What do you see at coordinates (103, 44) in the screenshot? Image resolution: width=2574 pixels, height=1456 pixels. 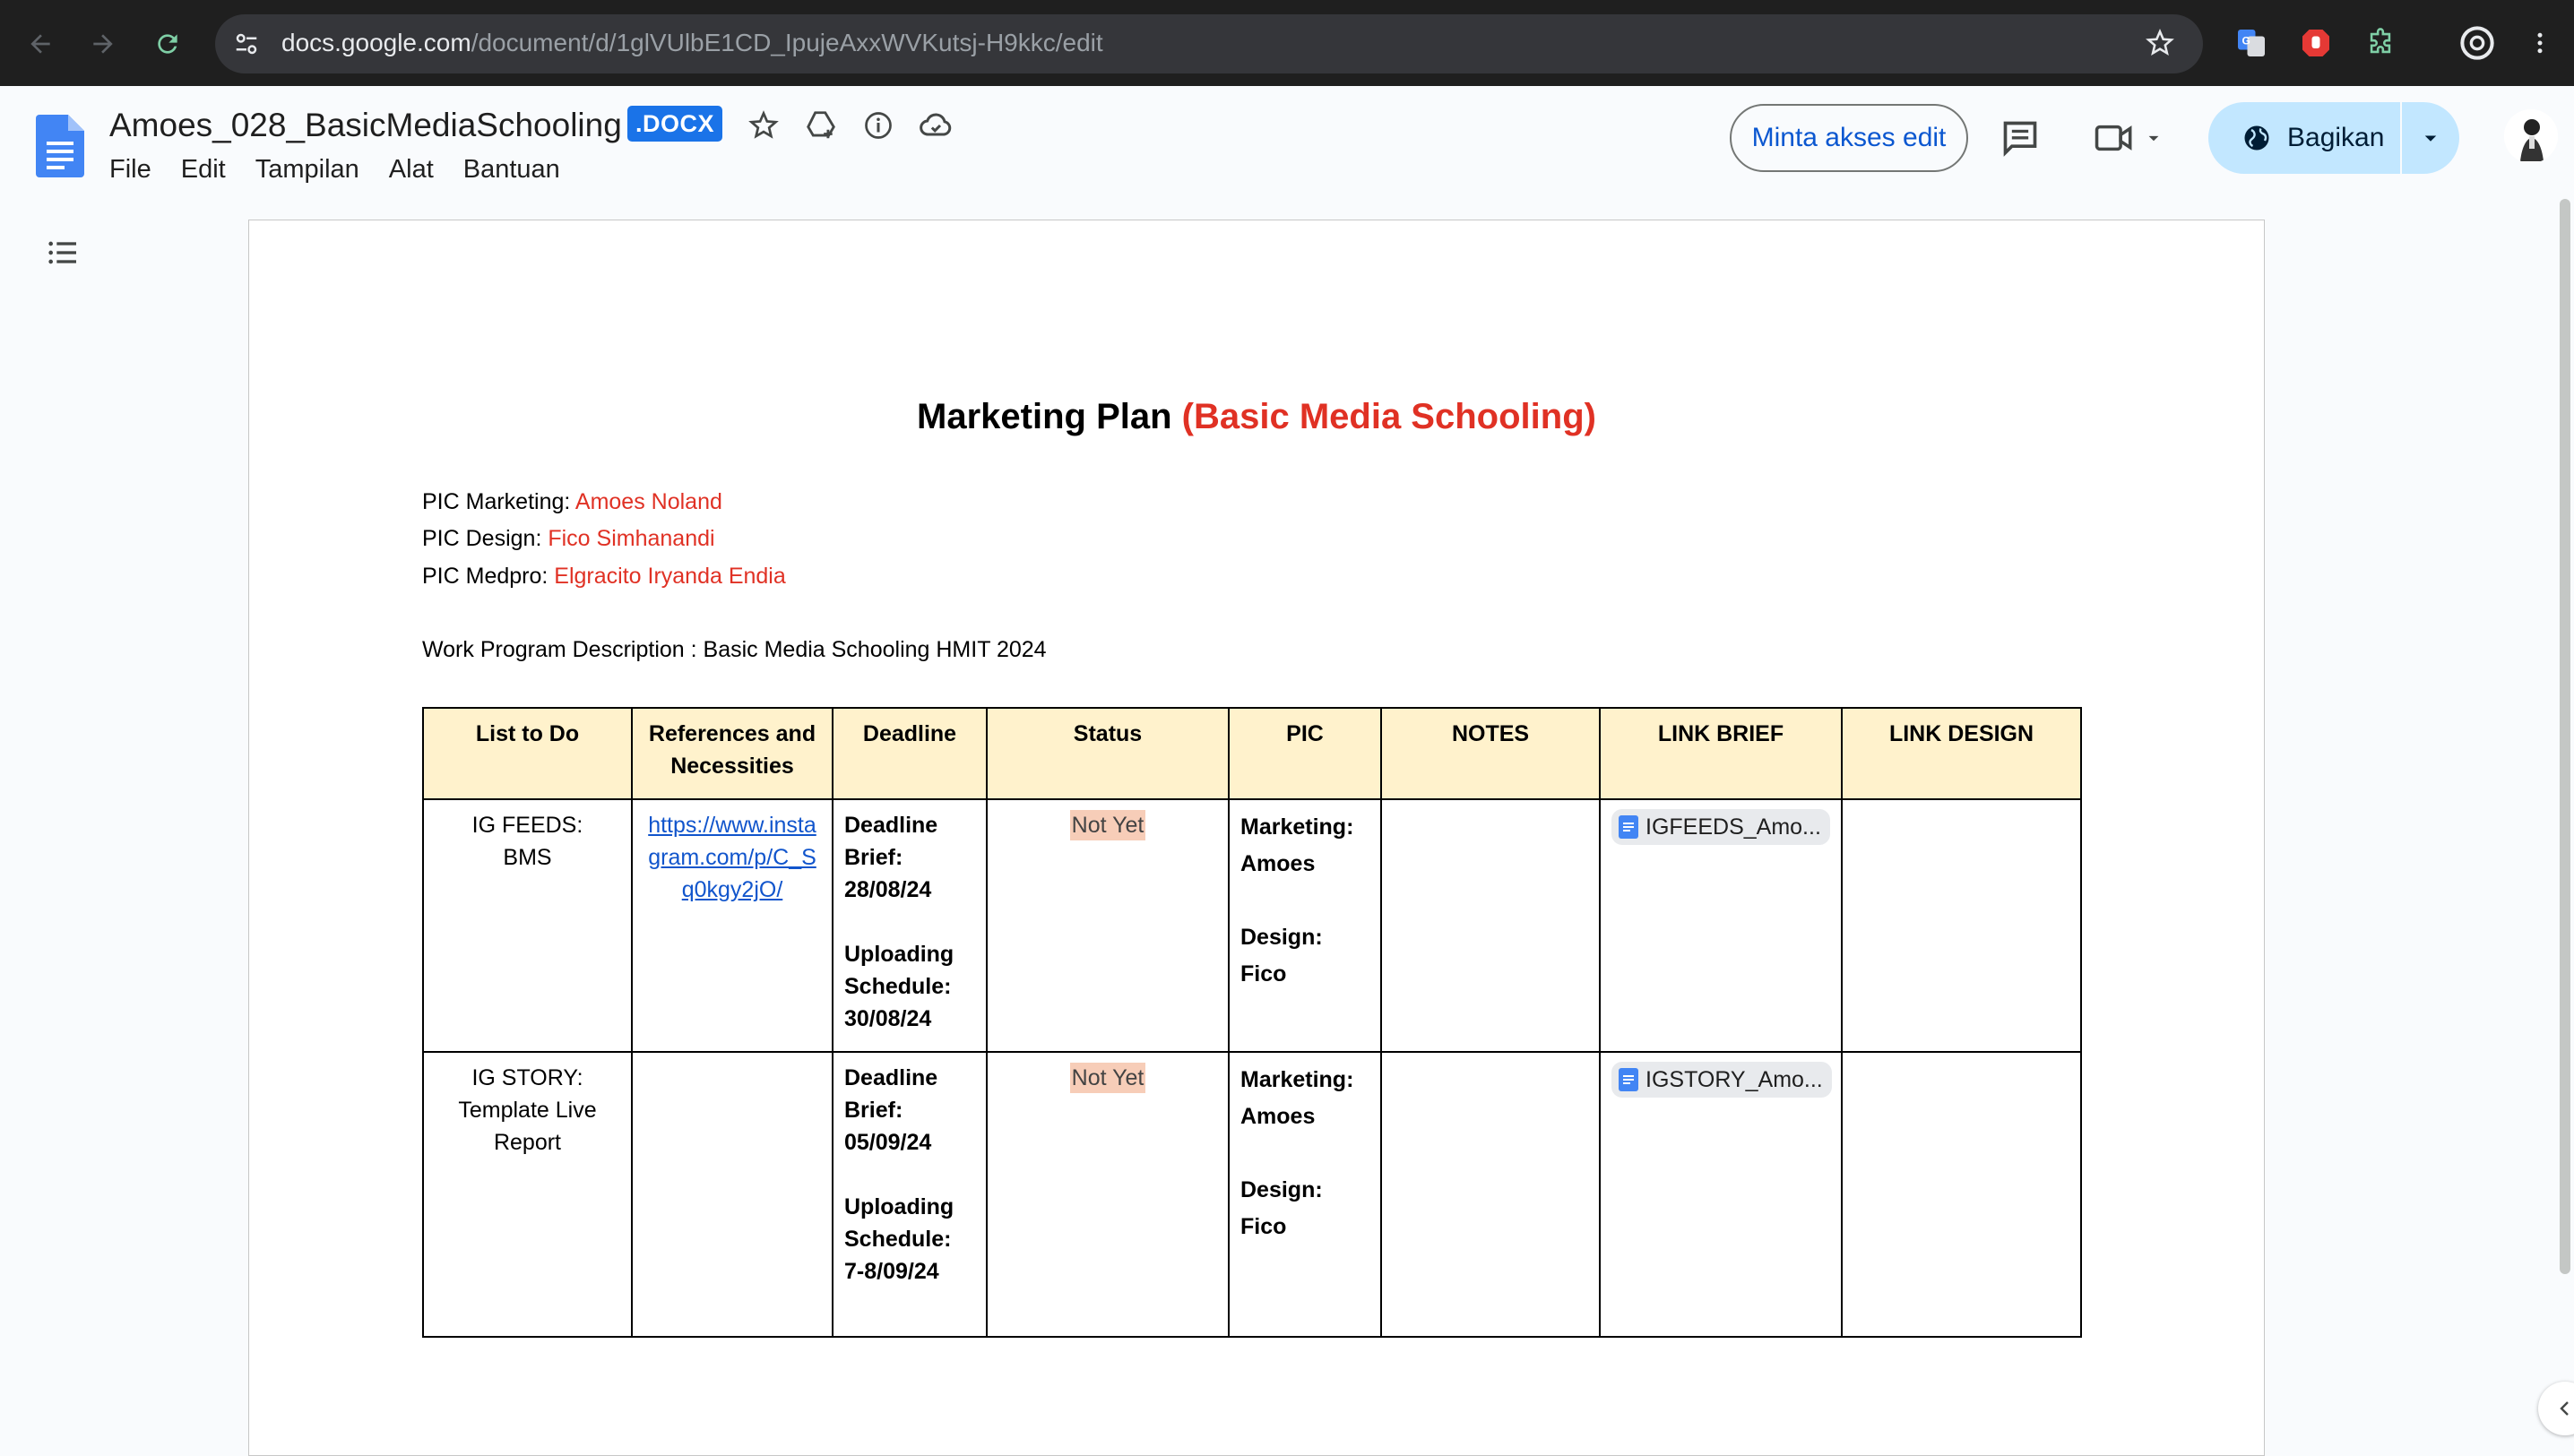 I see `forward-button` at bounding box center [103, 44].